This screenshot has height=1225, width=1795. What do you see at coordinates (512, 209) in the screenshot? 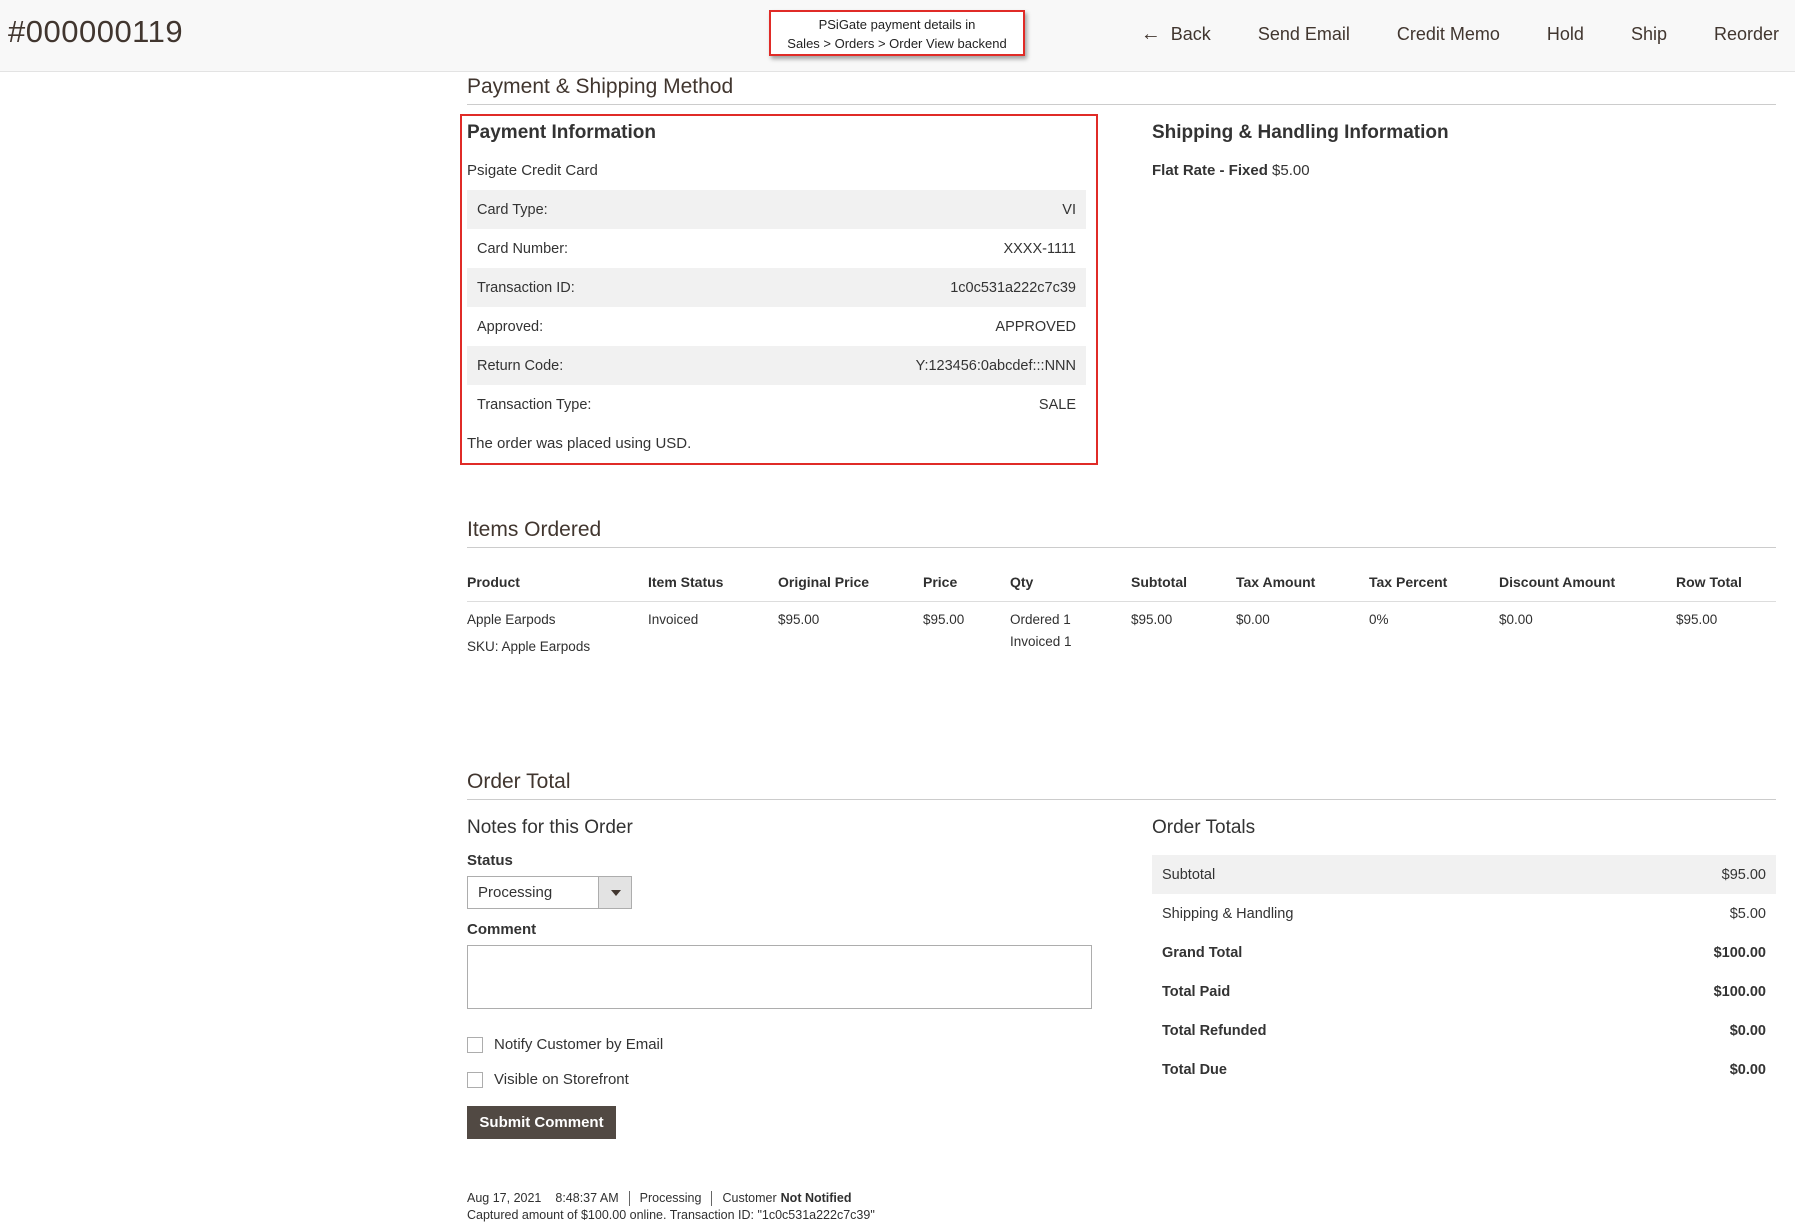
I see `payment-row-label: Card Type:` at bounding box center [512, 209].